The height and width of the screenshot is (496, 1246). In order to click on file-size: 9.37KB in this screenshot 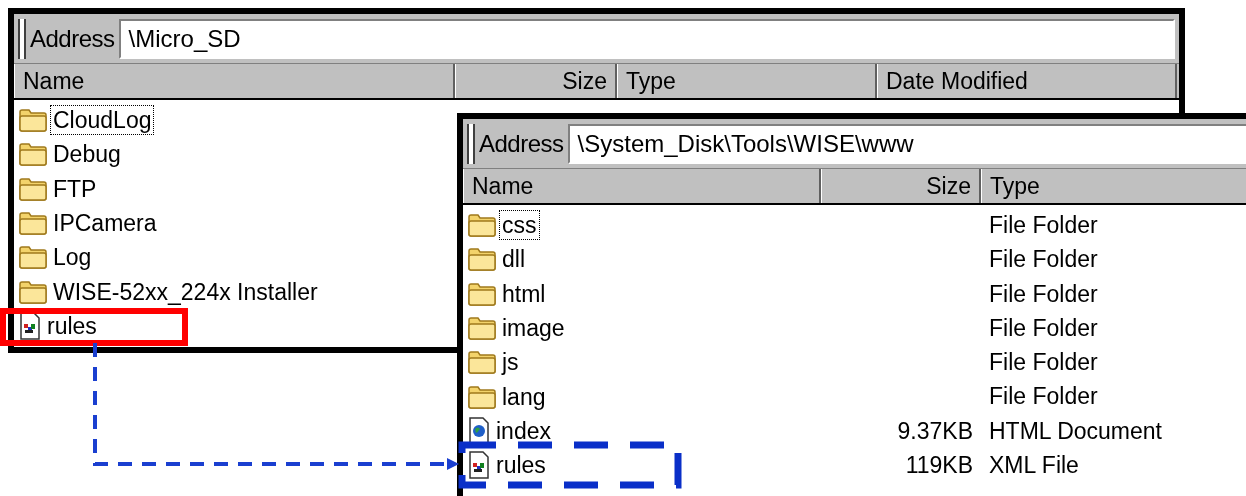, I will do `click(935, 431)`.